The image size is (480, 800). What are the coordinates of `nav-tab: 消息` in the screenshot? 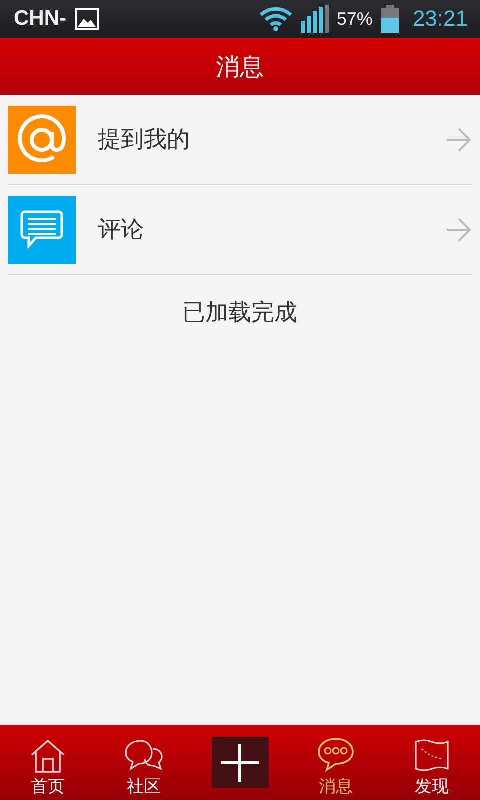 It's located at (336, 762).